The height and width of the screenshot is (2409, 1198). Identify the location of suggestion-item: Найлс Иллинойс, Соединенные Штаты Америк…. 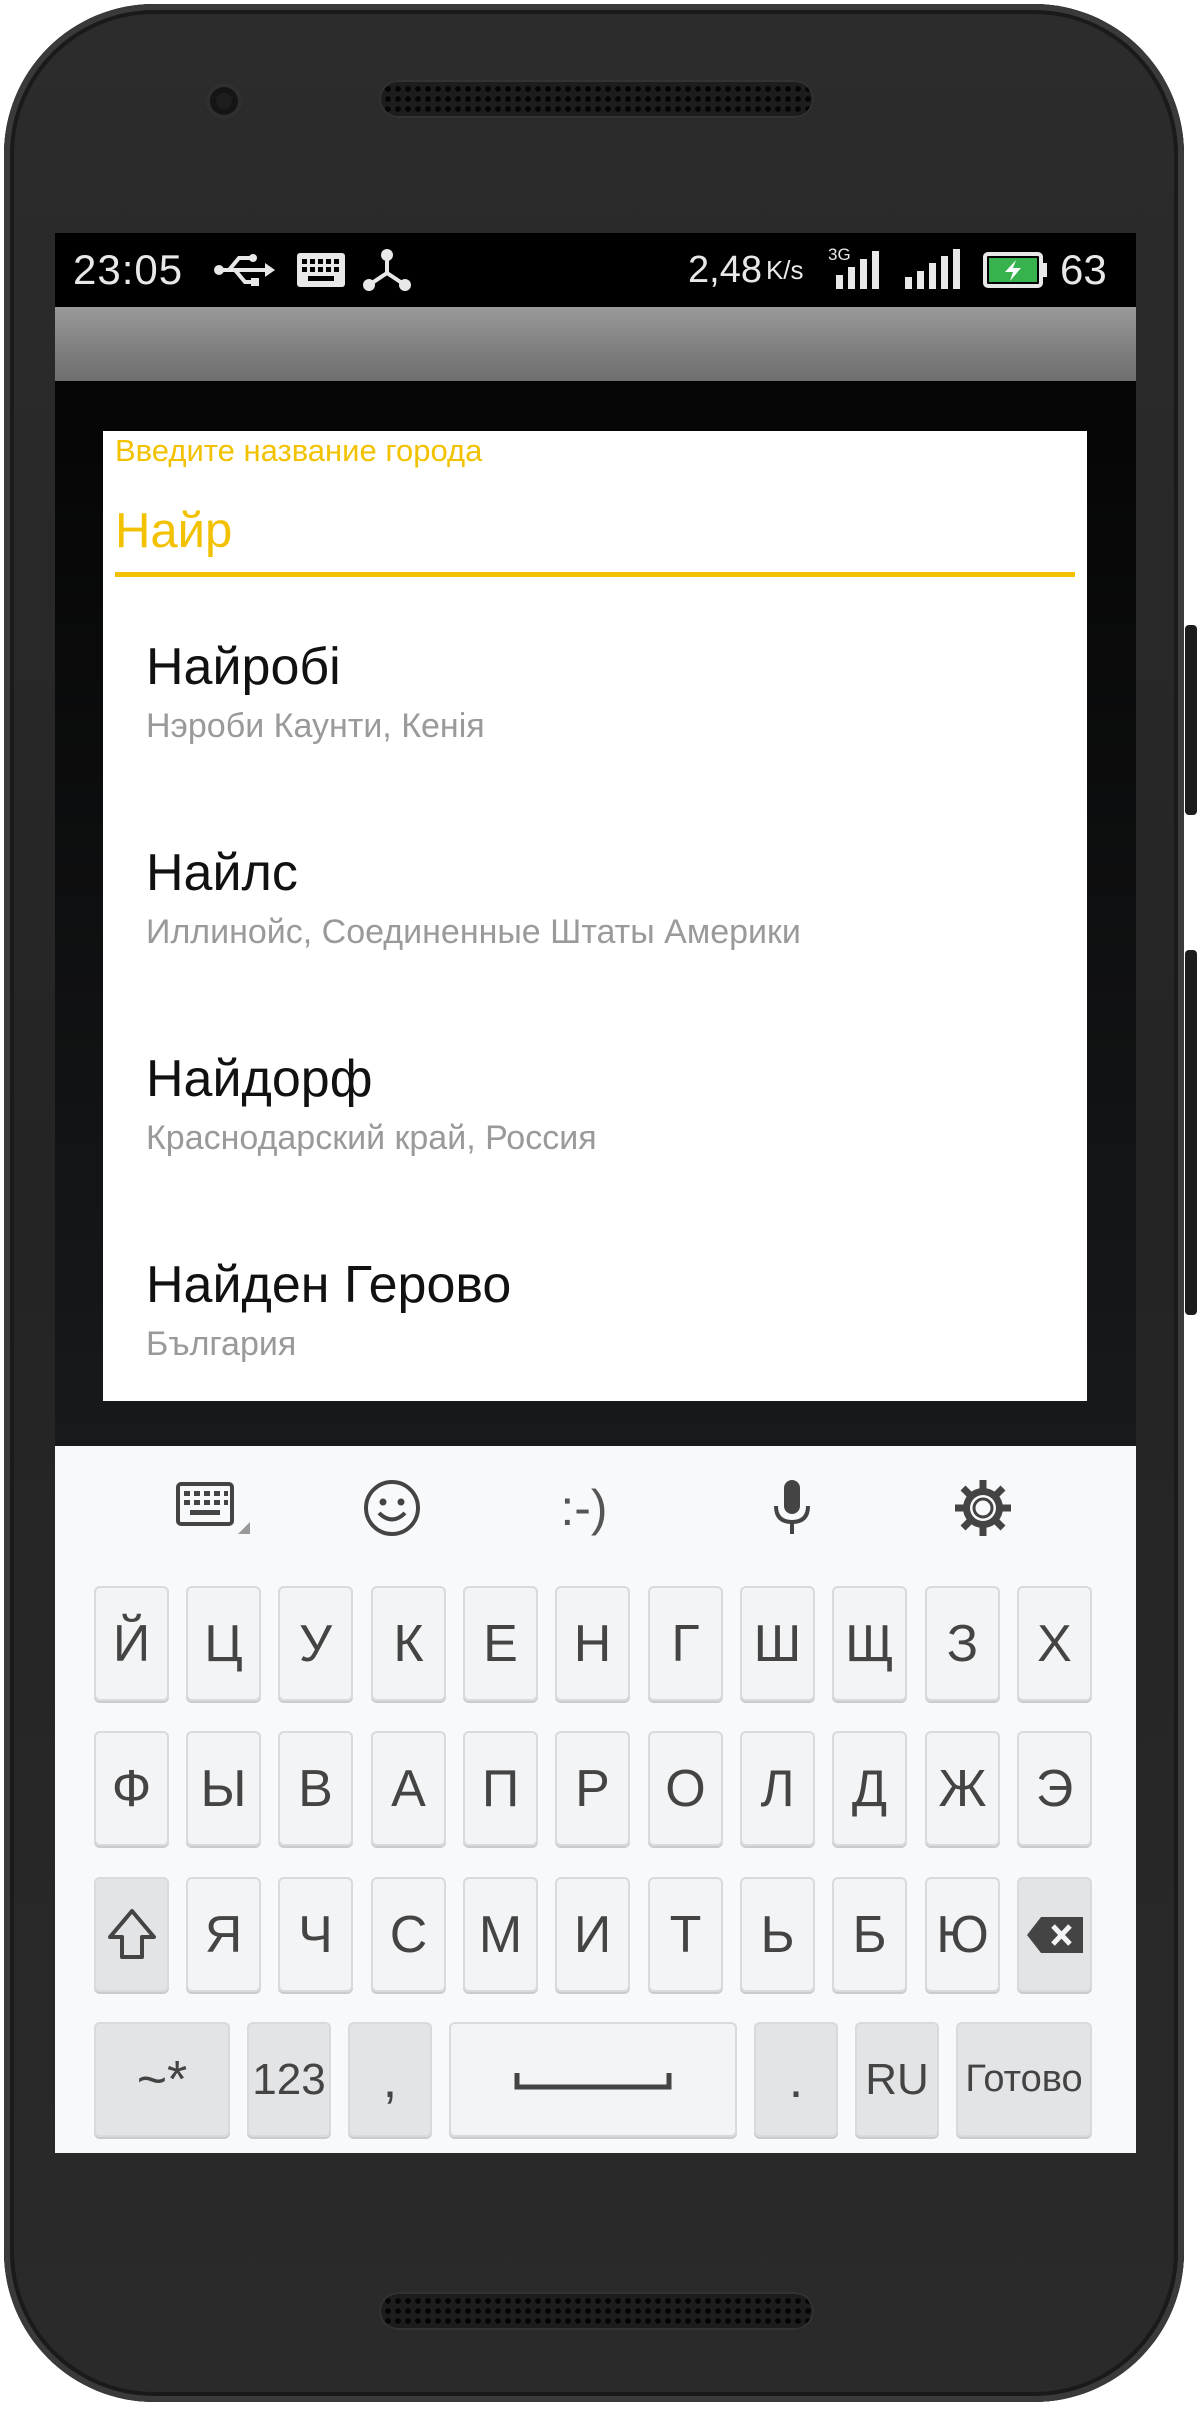
(595, 886).